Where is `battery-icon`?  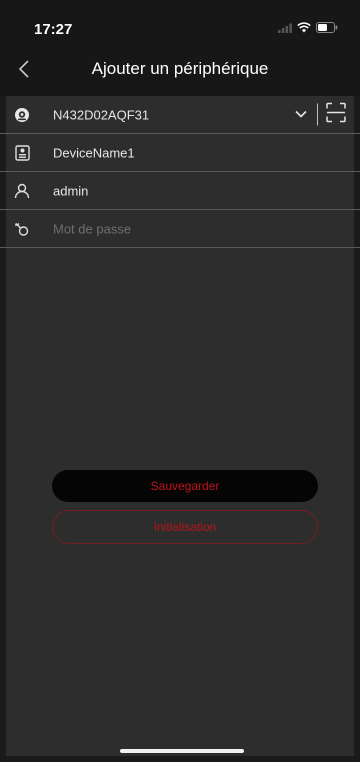 battery-icon is located at coordinates (327, 27).